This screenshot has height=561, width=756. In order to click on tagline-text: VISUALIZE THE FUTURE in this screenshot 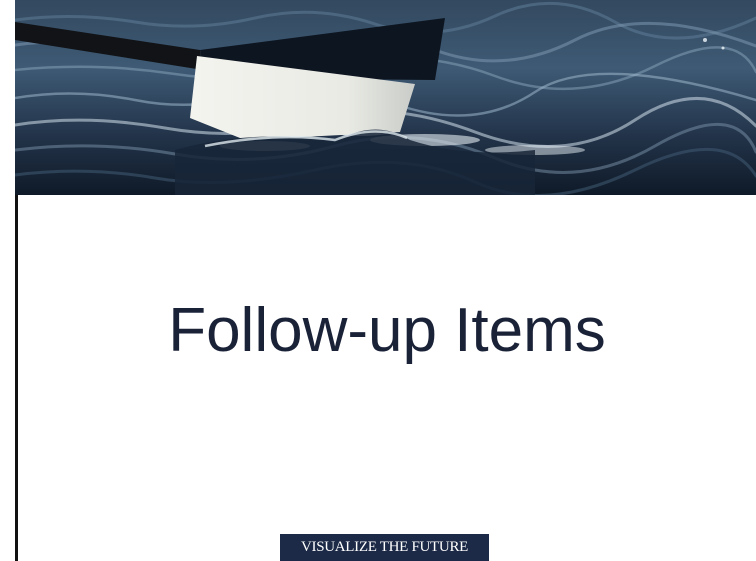, I will do `click(384, 547)`.